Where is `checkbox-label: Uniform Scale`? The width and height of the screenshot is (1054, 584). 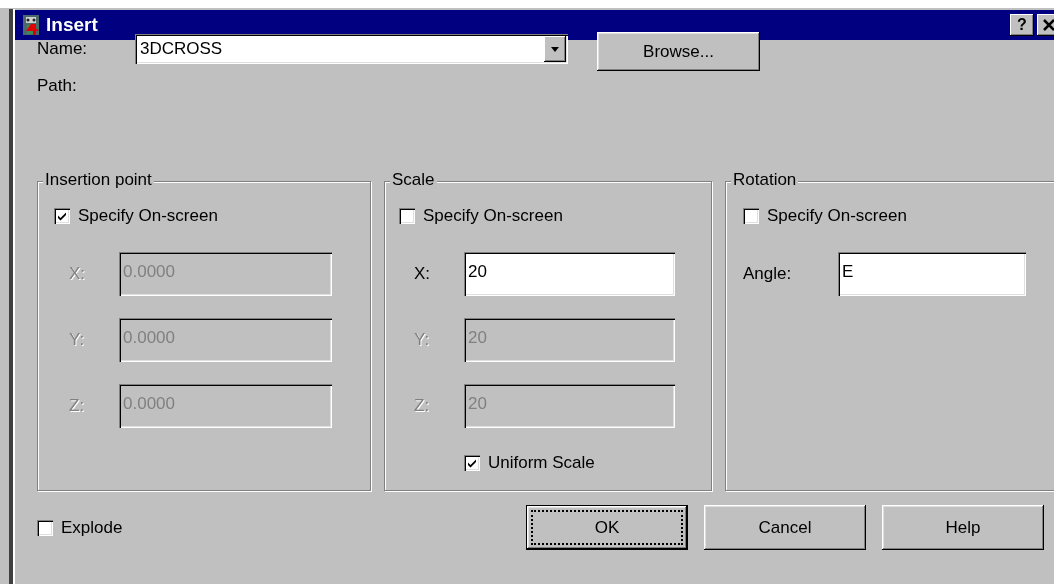 checkbox-label: Uniform Scale is located at coordinates (541, 463).